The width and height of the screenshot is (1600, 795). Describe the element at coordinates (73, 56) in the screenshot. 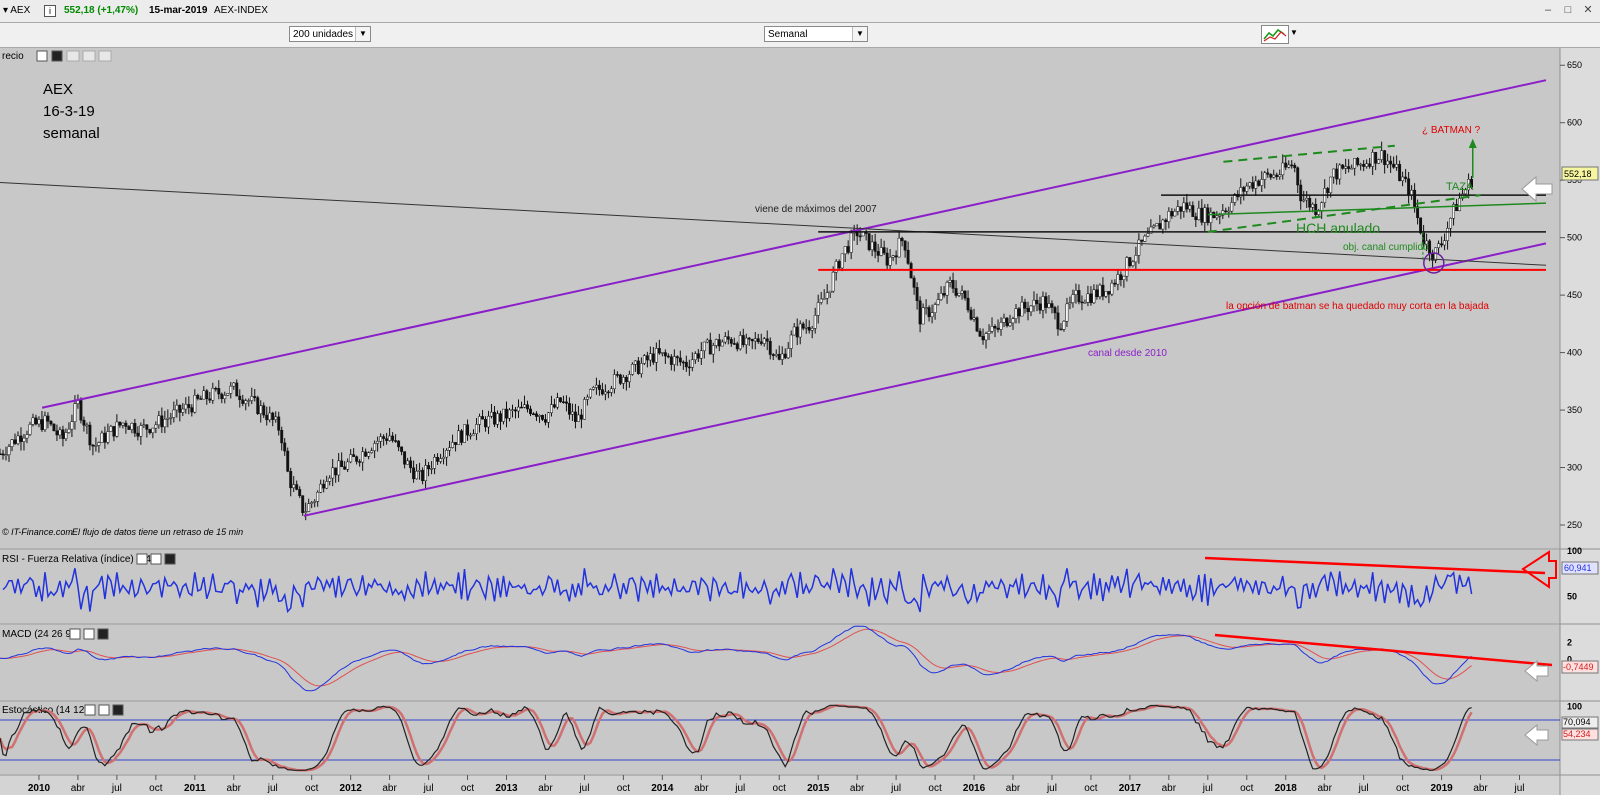

I see `move-up-icon` at that location.